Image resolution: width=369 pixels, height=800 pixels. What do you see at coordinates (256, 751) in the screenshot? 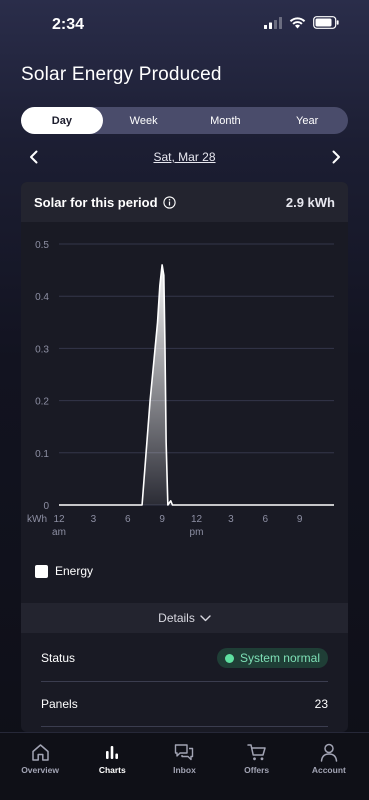
I see `cart-icon` at bounding box center [256, 751].